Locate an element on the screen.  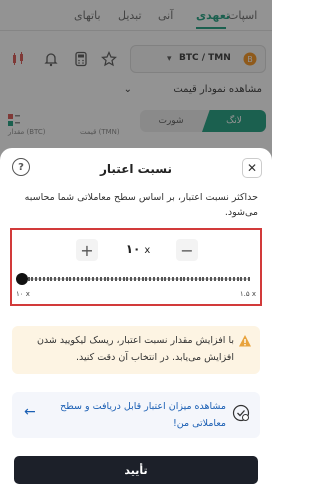
leverage-slider-track is located at coordinates (135, 279).